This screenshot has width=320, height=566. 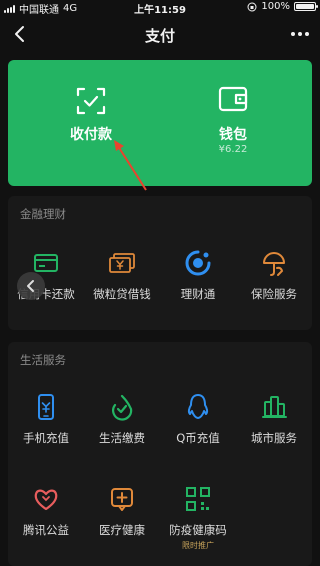 What do you see at coordinates (122, 530) in the screenshot?
I see `medical-health-label: 医疗健康` at bounding box center [122, 530].